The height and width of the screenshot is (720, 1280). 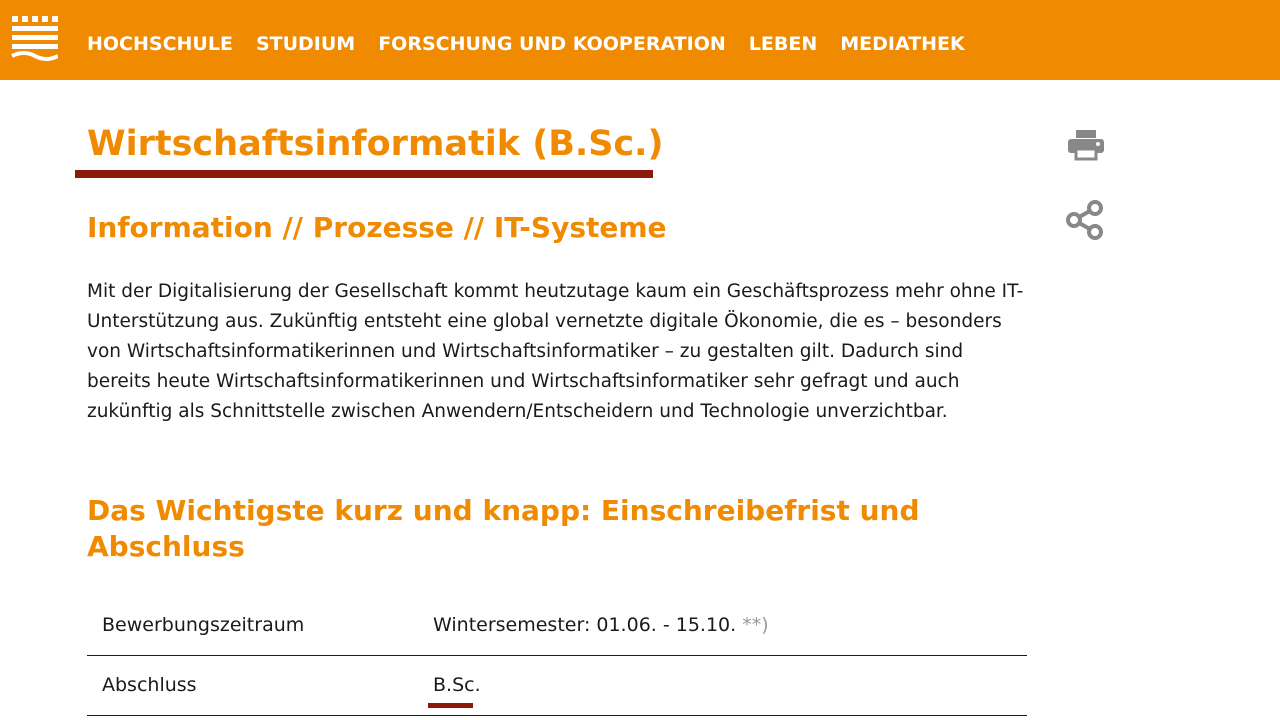 What do you see at coordinates (203, 624) in the screenshot?
I see `fact-label-application-period: Bewerbungszeitraum` at bounding box center [203, 624].